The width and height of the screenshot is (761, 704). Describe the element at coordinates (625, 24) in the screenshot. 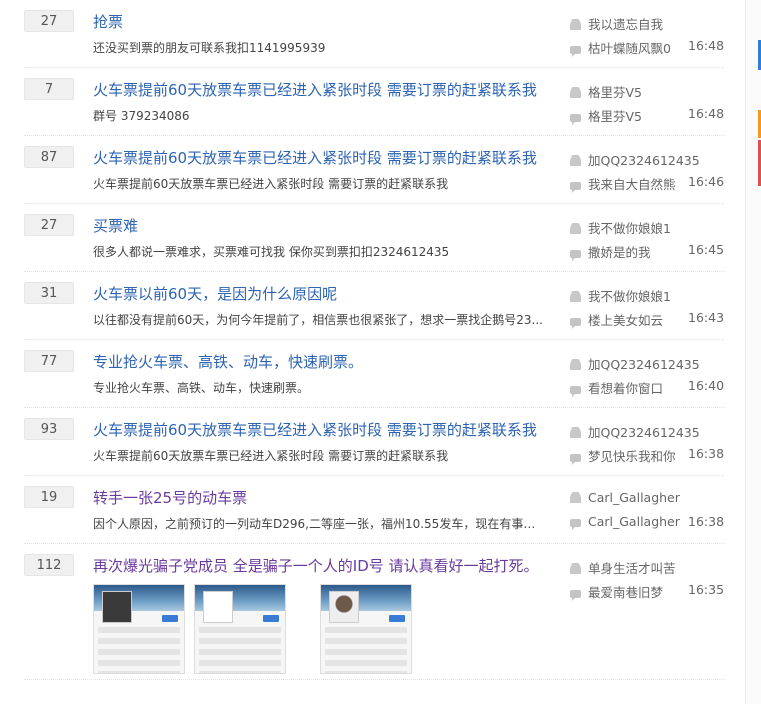

I see `author-name-link: 我以遗忘自我` at that location.